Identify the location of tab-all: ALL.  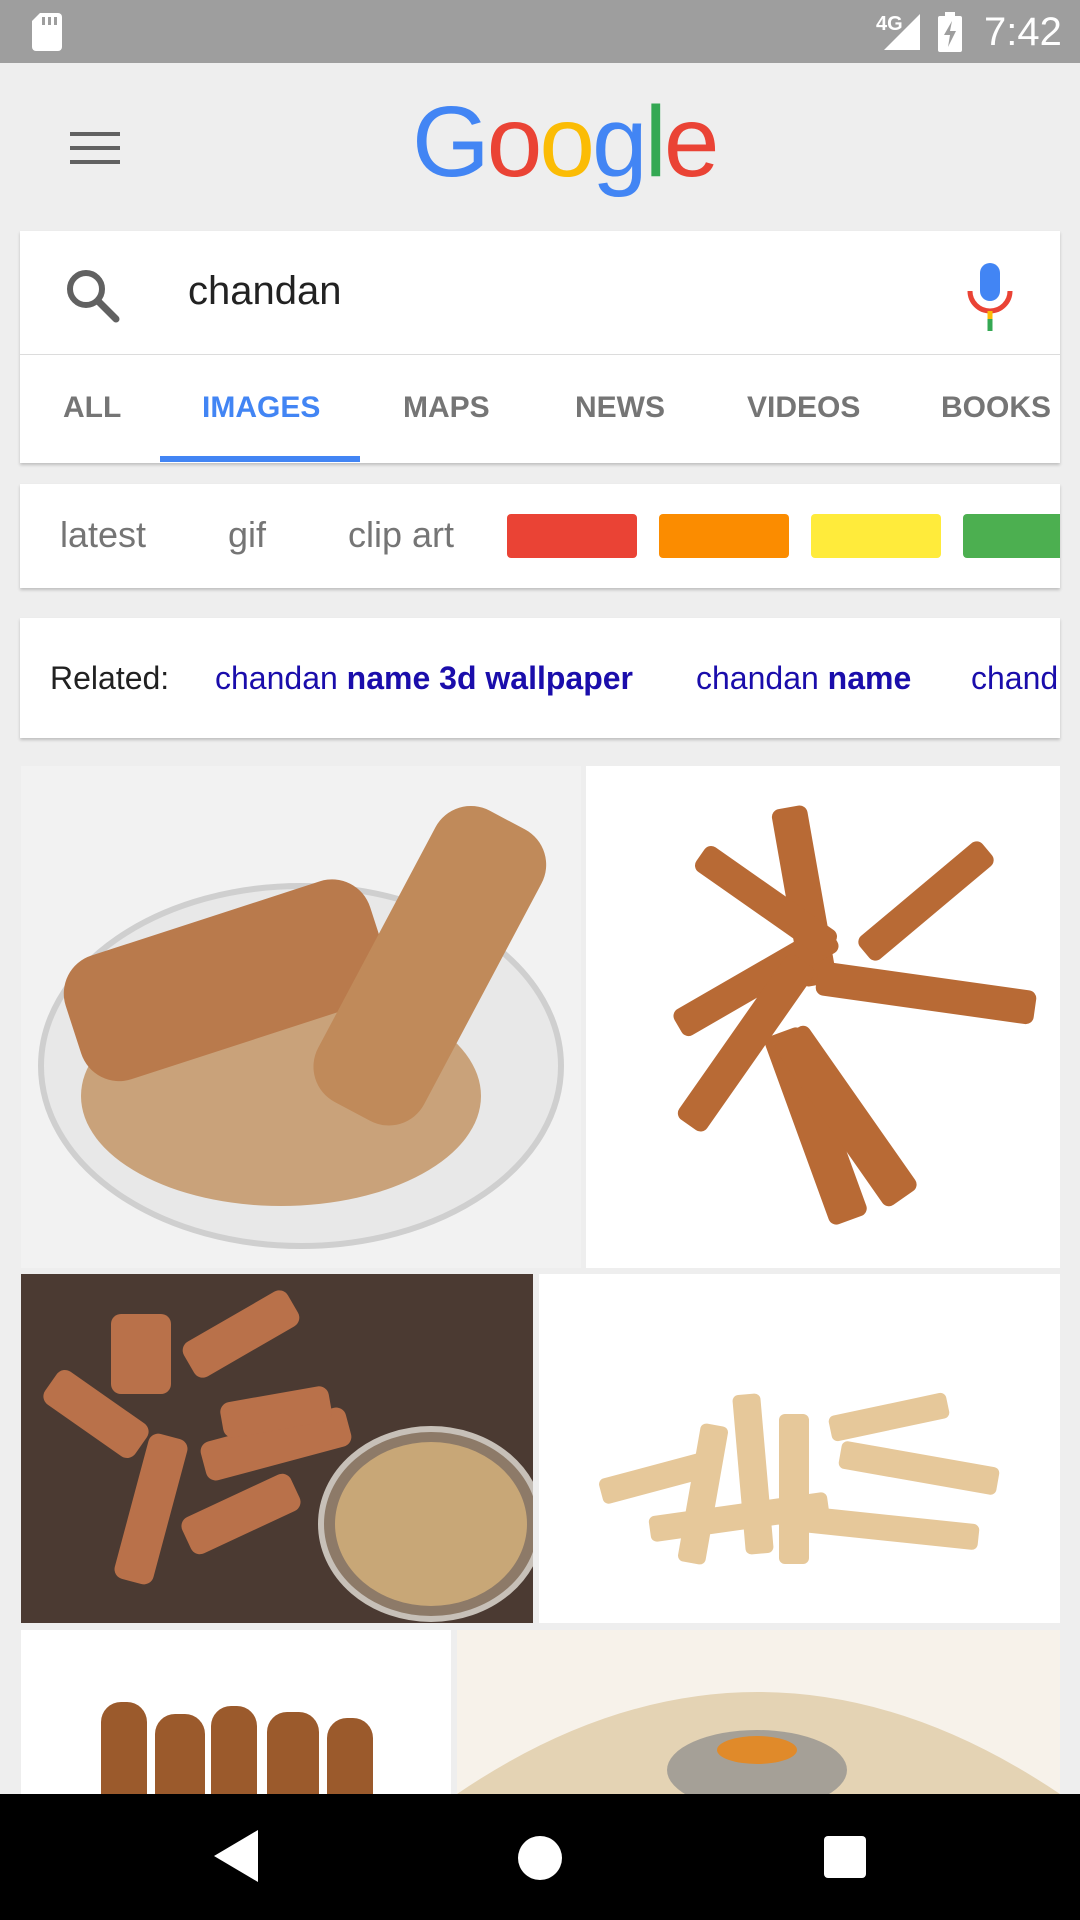
(92, 408).